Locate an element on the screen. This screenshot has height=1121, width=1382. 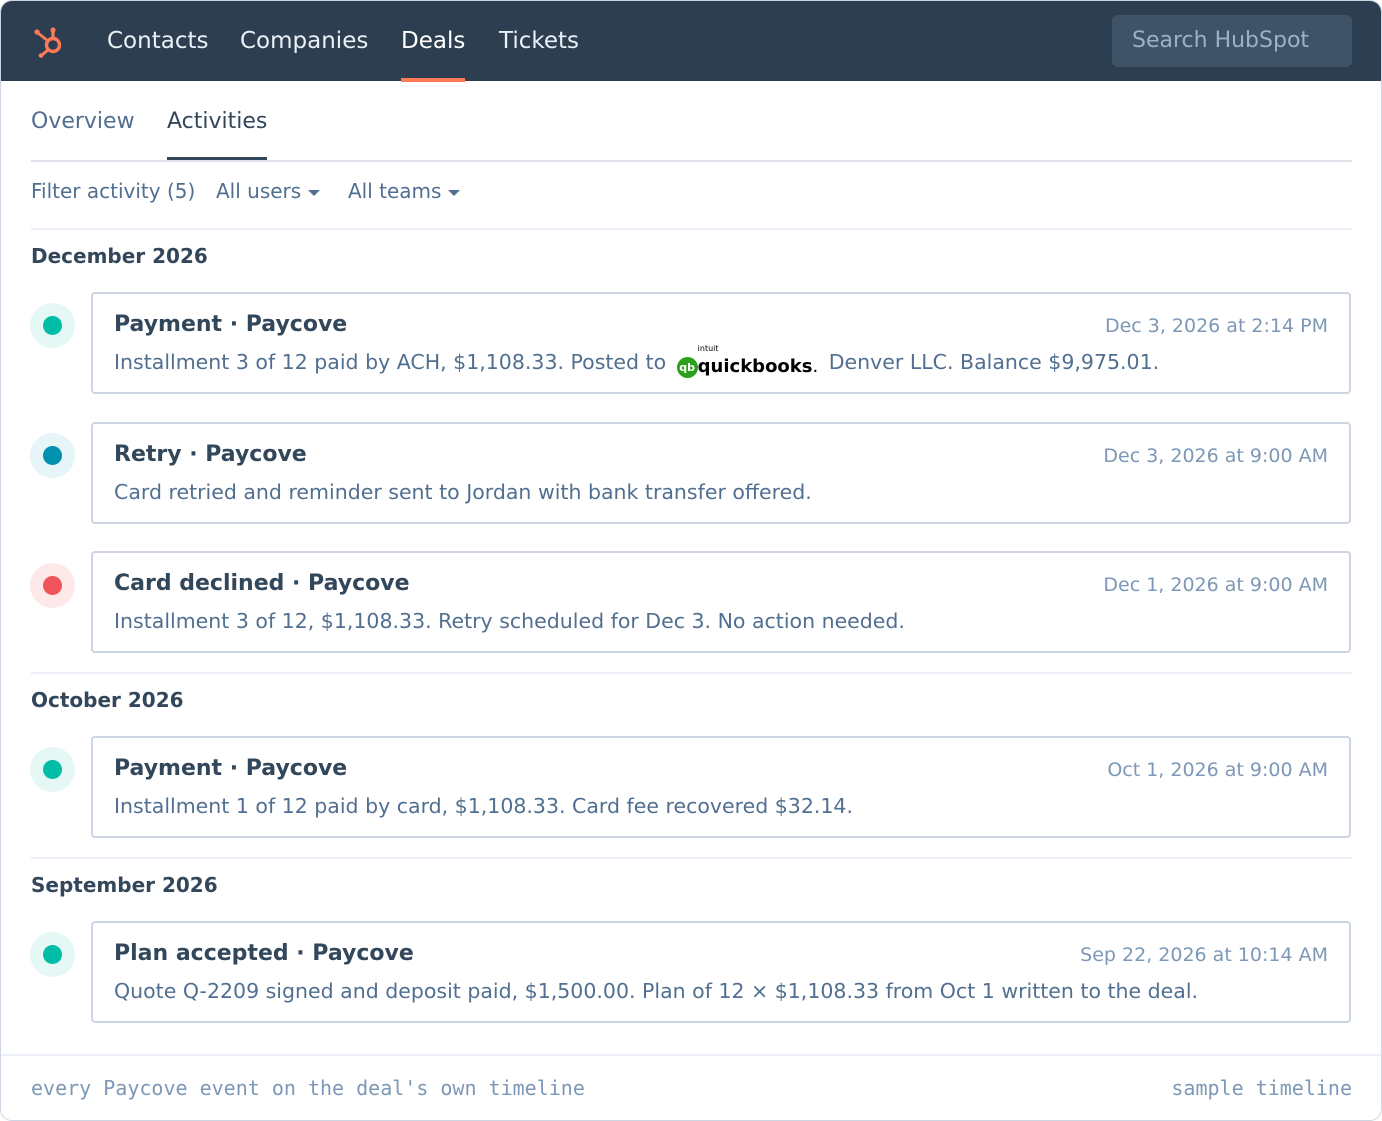
month-heading: October 2026 is located at coordinates (107, 700).